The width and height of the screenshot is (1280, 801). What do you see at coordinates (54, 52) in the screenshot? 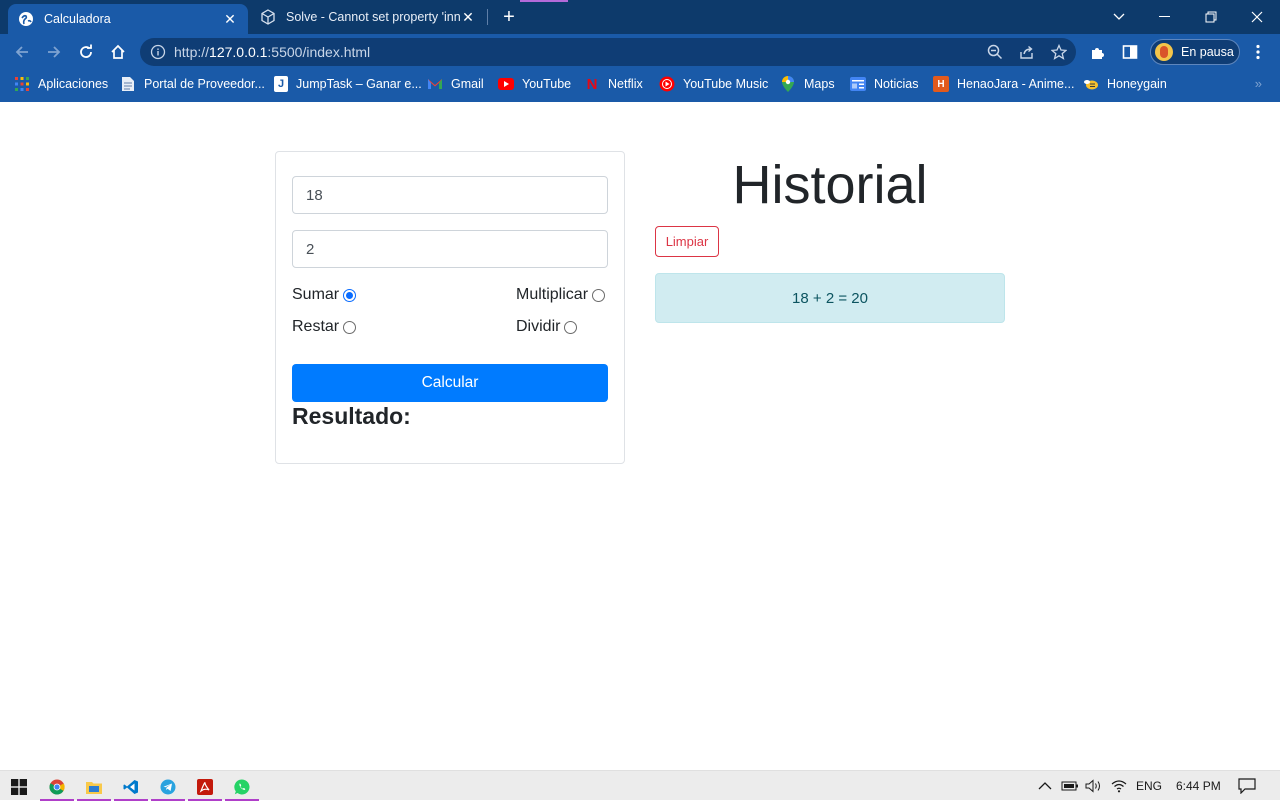
I see `forward-arrow-icon` at bounding box center [54, 52].